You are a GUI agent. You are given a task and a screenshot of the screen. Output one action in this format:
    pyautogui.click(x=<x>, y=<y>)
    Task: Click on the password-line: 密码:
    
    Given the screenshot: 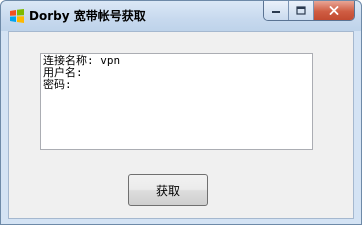 What is the action you would take?
    pyautogui.click(x=57, y=84)
    